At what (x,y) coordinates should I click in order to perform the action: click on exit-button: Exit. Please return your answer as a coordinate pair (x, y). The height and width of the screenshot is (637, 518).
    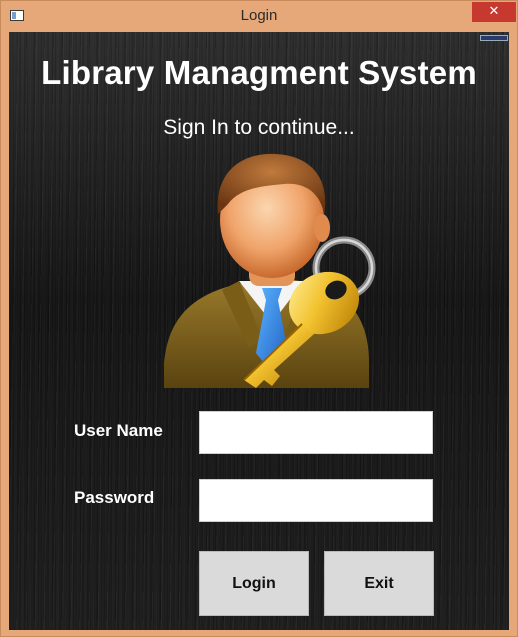
    Looking at the image, I should click on (379, 583).